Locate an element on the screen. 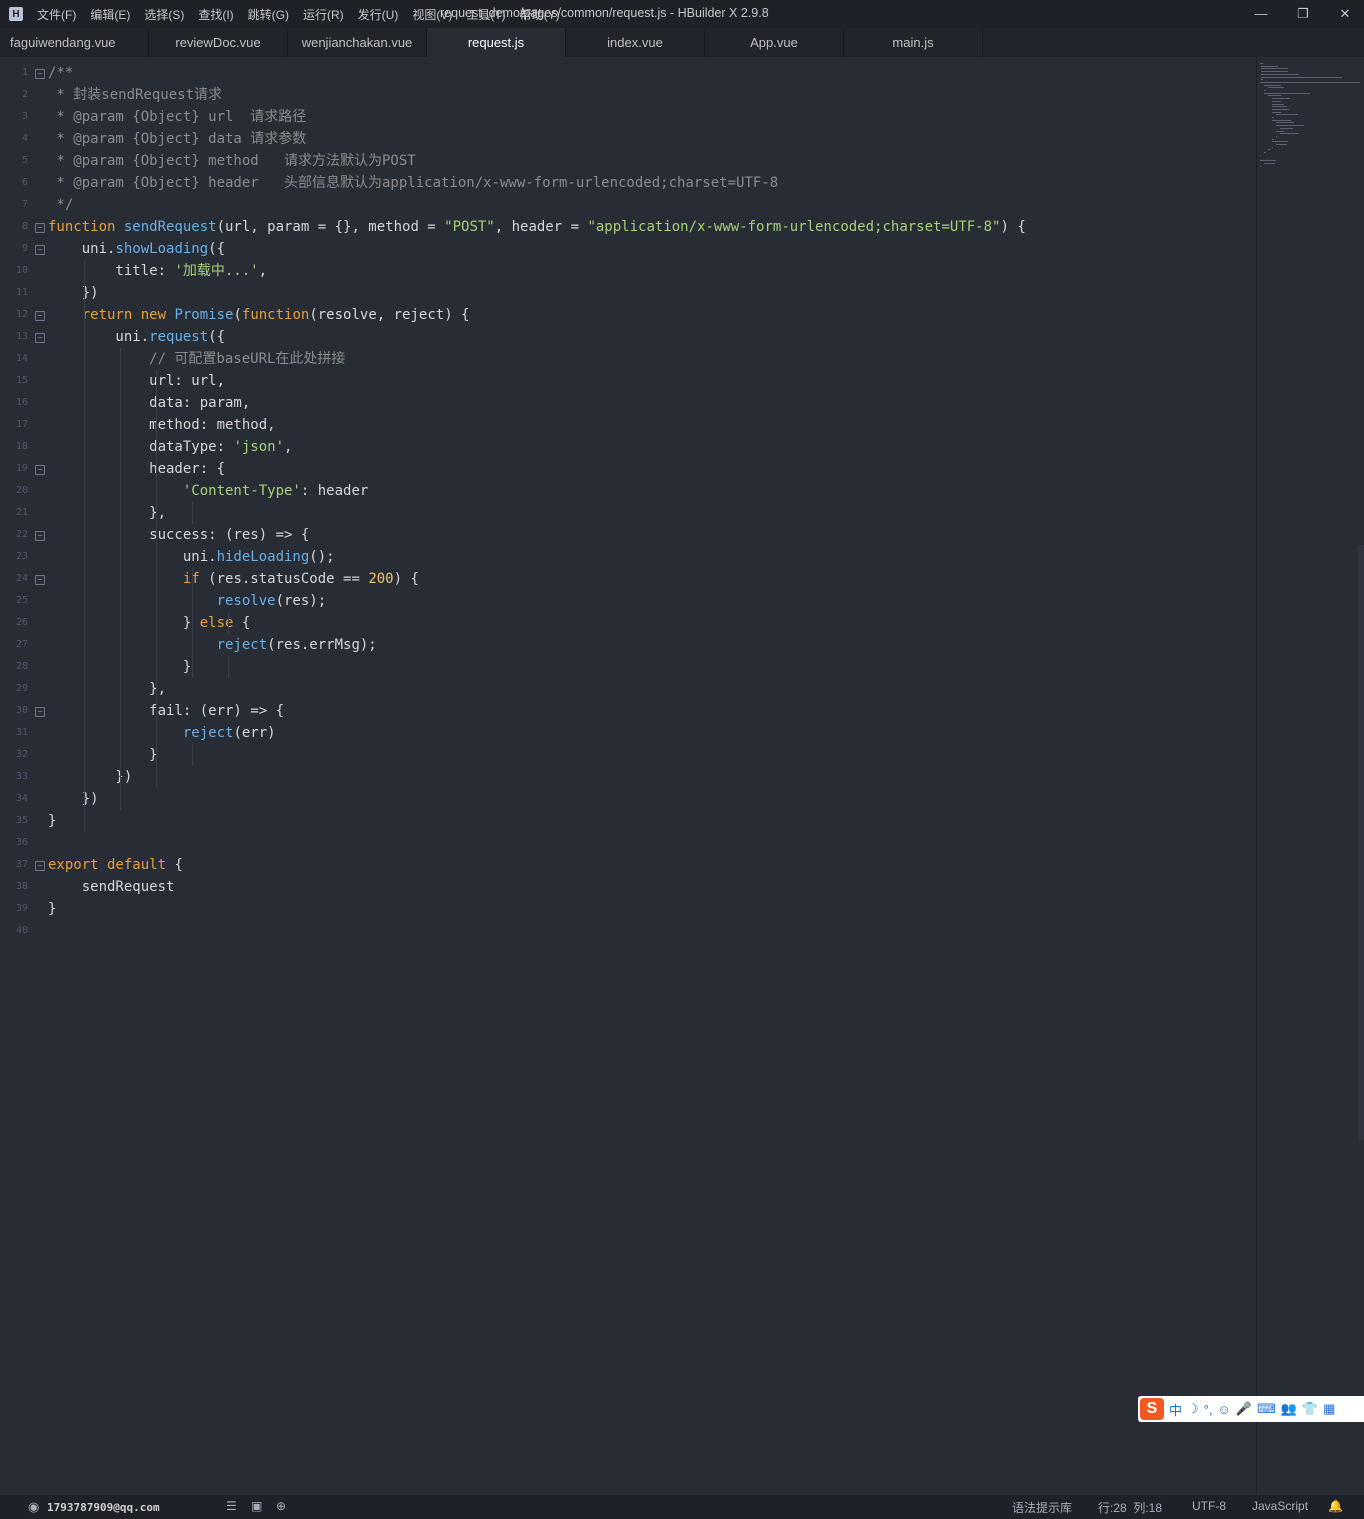 The image size is (1364, 1519). punctuation-icon: °, is located at coordinates (1208, 1409).